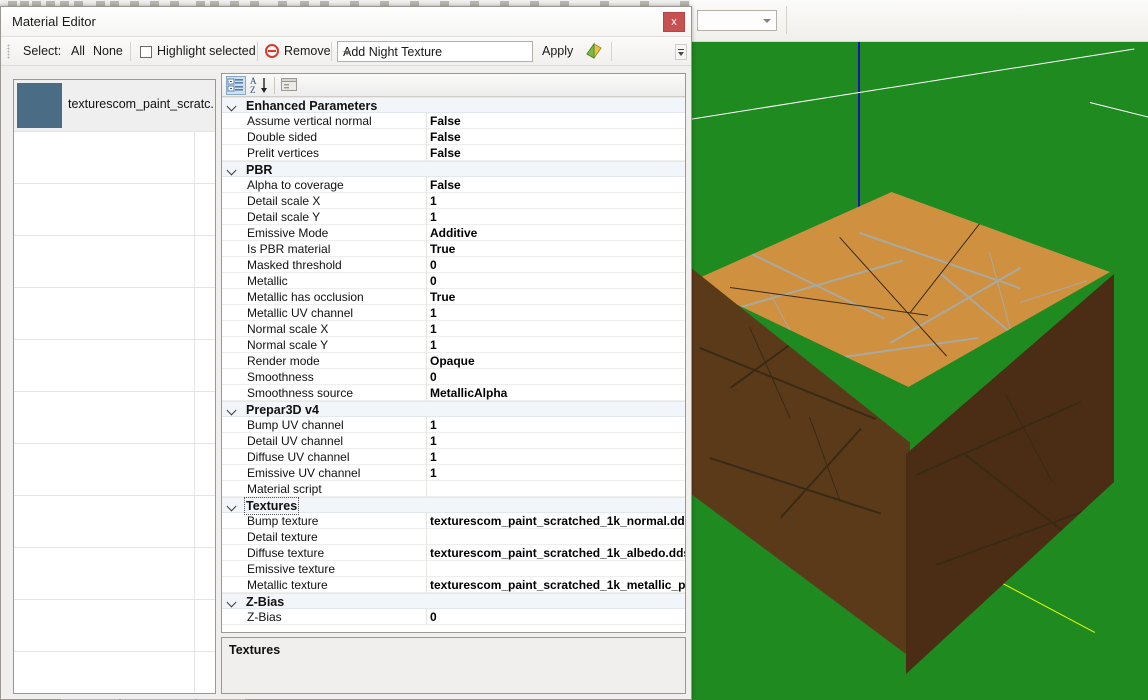 This screenshot has height=700, width=1148. What do you see at coordinates (260, 85) in the screenshot?
I see `alphabetical-sort-icon: A Z` at bounding box center [260, 85].